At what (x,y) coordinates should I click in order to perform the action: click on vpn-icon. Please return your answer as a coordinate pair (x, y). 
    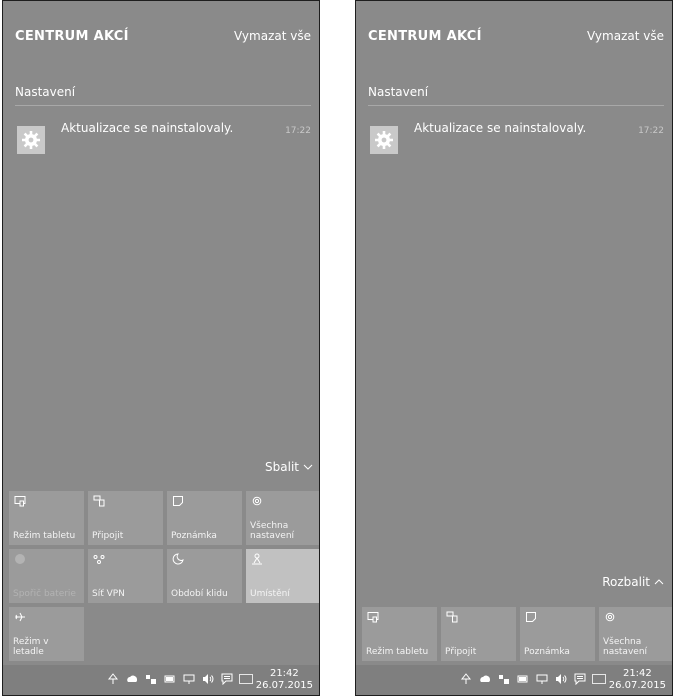
    Looking at the image, I should click on (99, 559).